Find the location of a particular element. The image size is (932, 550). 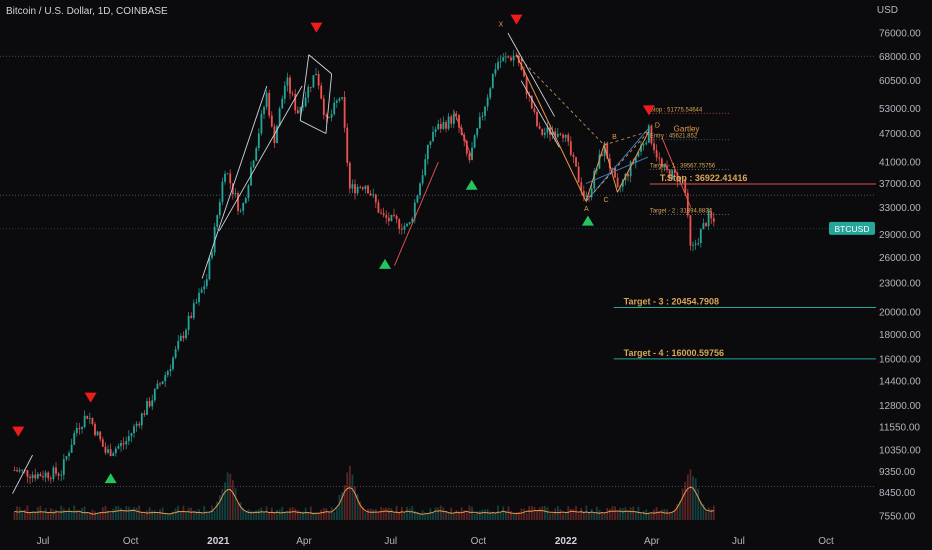

x-tick-label: Jul is located at coordinates (738, 541).